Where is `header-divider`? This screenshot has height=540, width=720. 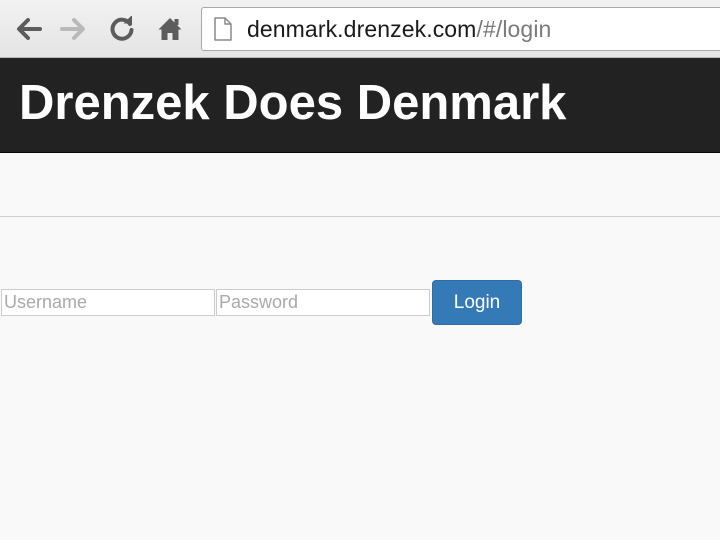
header-divider is located at coordinates (360, 216).